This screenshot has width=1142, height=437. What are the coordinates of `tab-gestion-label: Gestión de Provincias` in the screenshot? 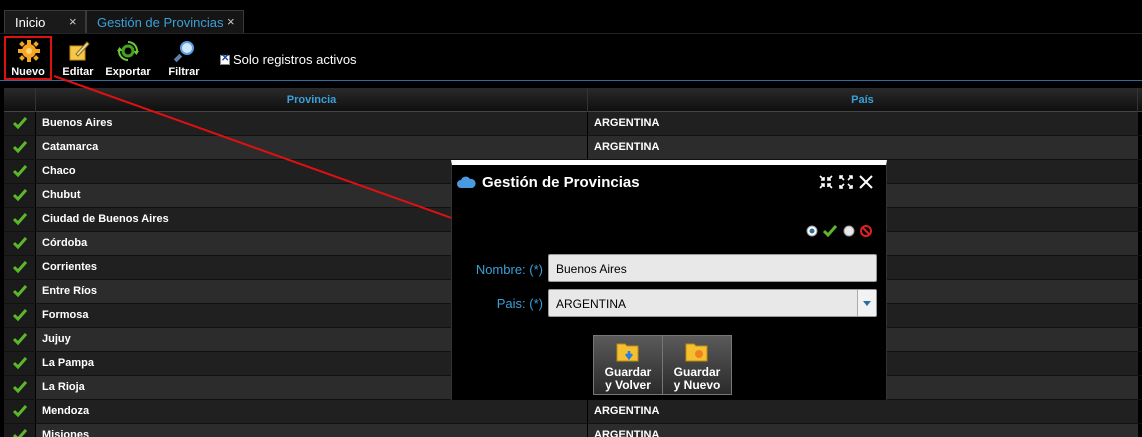 It's located at (160, 22).